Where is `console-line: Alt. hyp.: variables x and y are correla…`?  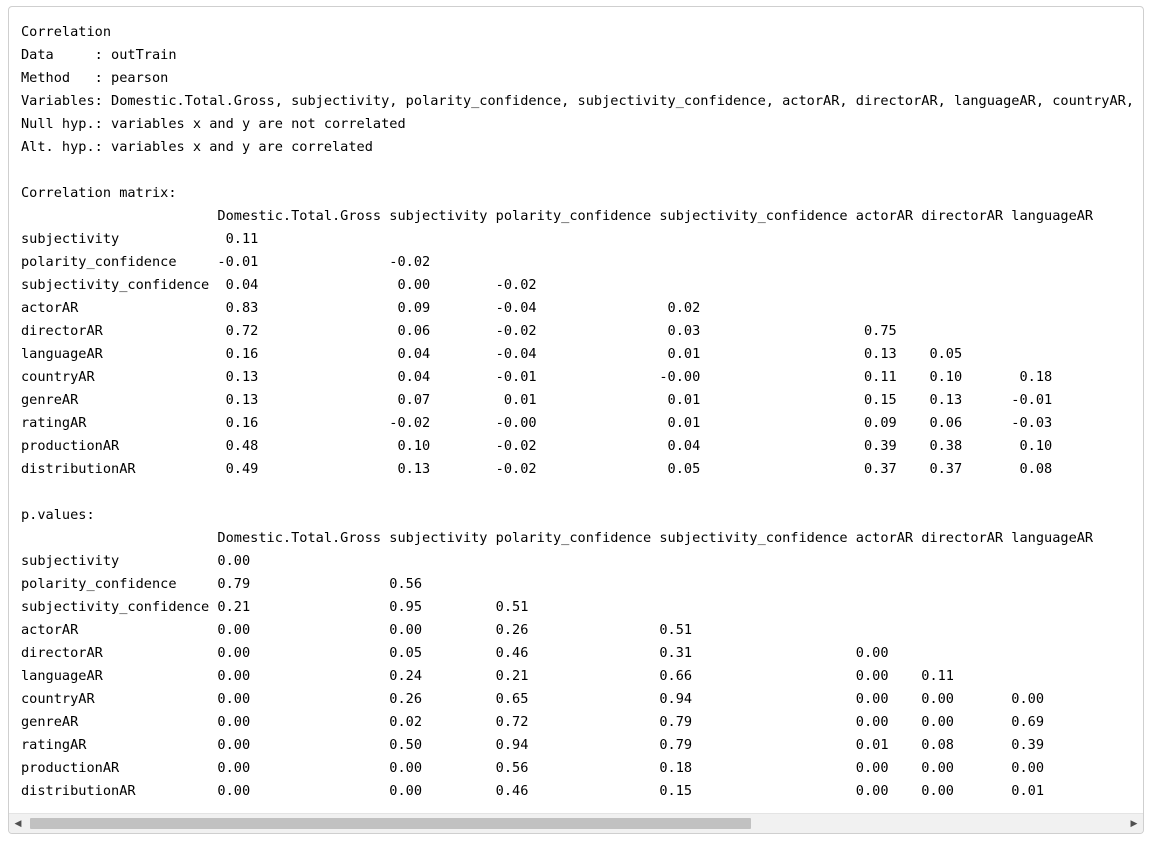
console-line: Alt. hyp.: variables x and y are correla… is located at coordinates (197, 147).